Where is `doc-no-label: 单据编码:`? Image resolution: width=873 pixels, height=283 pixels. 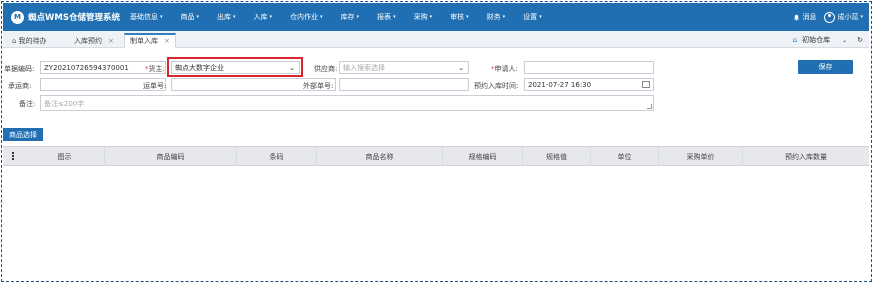
doc-no-label: 单据编码: is located at coordinates (19, 69).